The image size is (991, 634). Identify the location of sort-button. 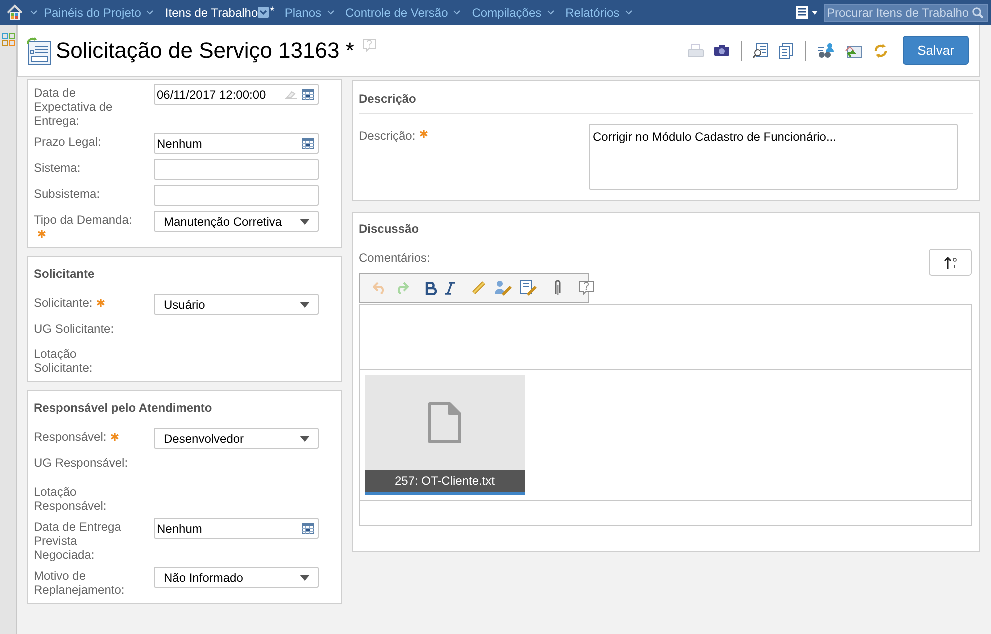
(950, 262).